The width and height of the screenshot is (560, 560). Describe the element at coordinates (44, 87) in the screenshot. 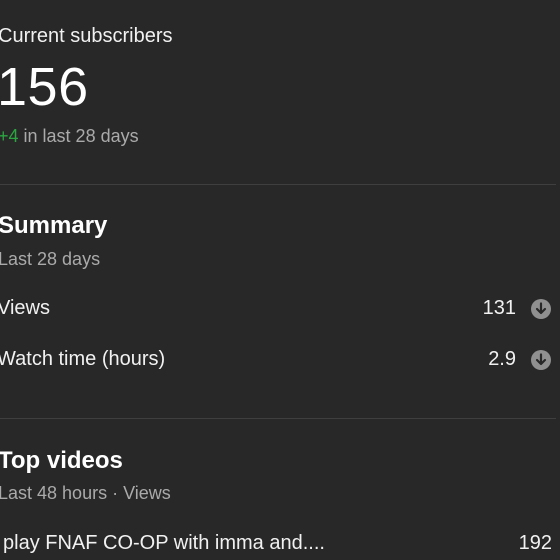

I see `subscriber-count: 156` at that location.